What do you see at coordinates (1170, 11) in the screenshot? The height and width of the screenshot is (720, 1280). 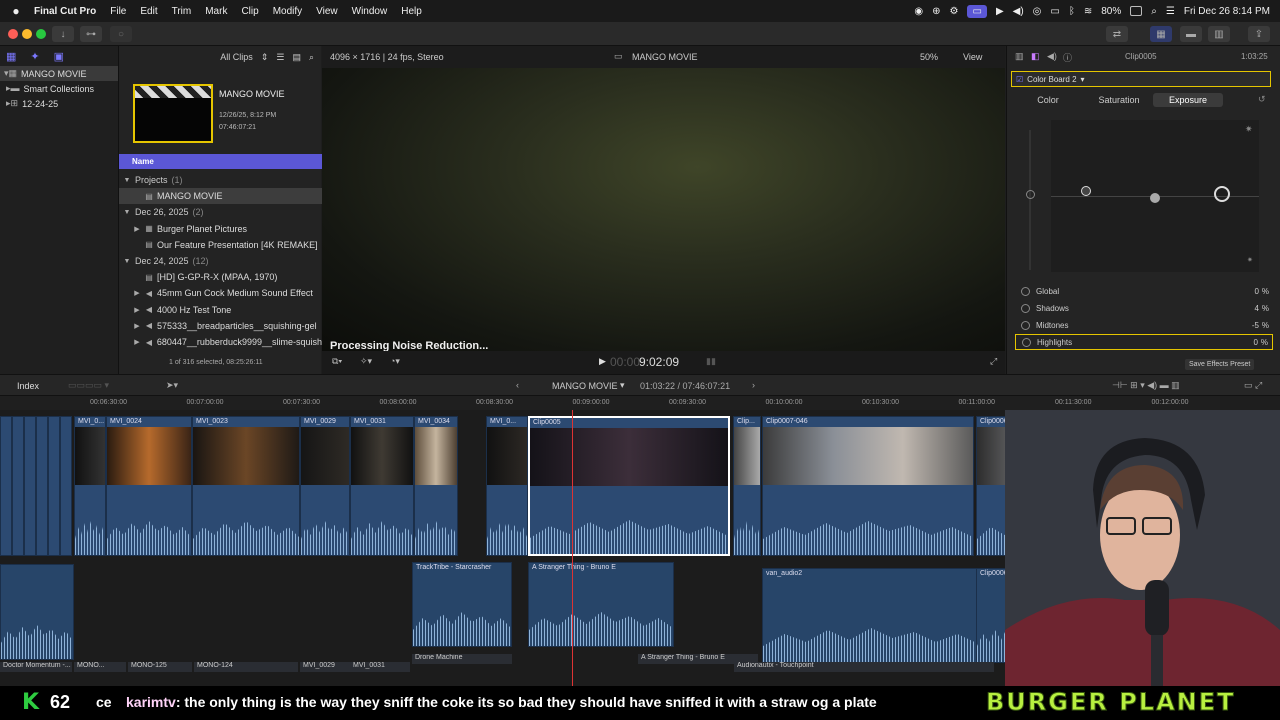 I see `control-center-icon: ☰` at bounding box center [1170, 11].